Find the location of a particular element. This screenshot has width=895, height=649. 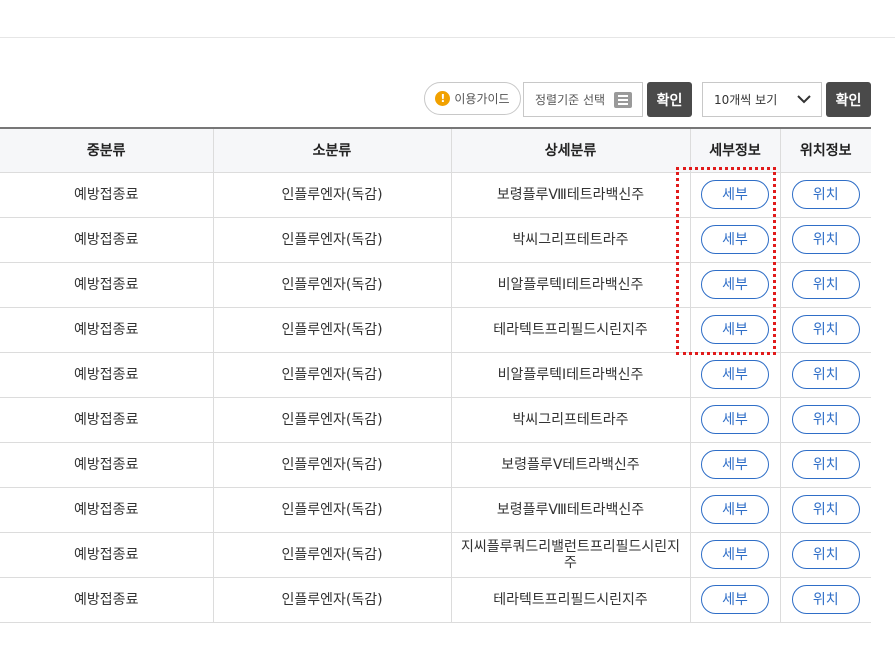

usage-guide-button: ! 이용가이드 is located at coordinates (472, 98).